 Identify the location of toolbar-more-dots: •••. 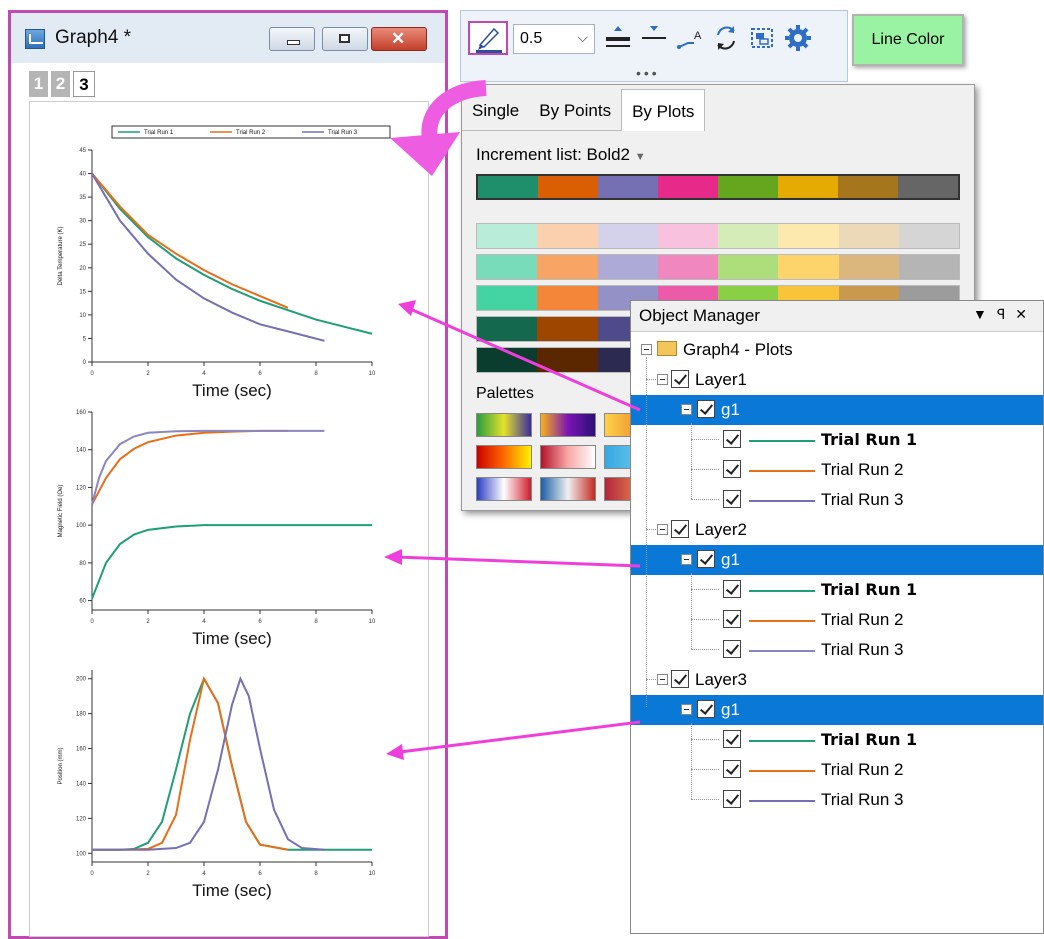
(648, 73).